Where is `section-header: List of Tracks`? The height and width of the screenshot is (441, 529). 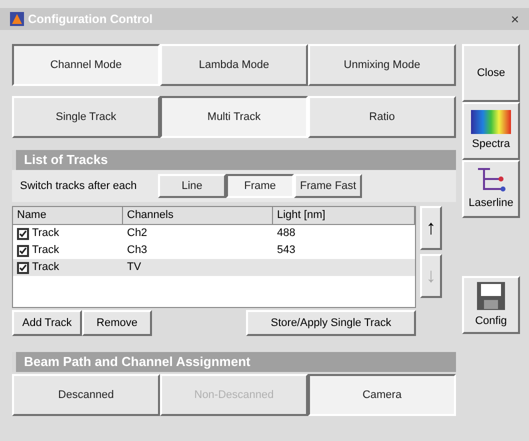 section-header: List of Tracks is located at coordinates (234, 160).